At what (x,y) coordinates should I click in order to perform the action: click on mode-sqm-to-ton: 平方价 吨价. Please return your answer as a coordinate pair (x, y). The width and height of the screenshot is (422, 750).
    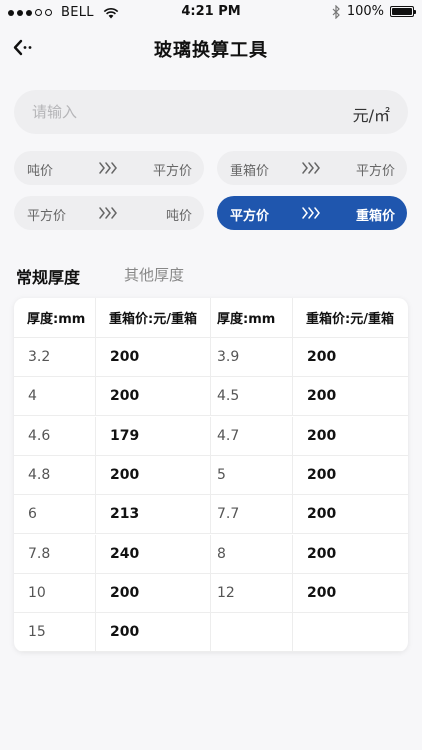
    Looking at the image, I should click on (109, 213).